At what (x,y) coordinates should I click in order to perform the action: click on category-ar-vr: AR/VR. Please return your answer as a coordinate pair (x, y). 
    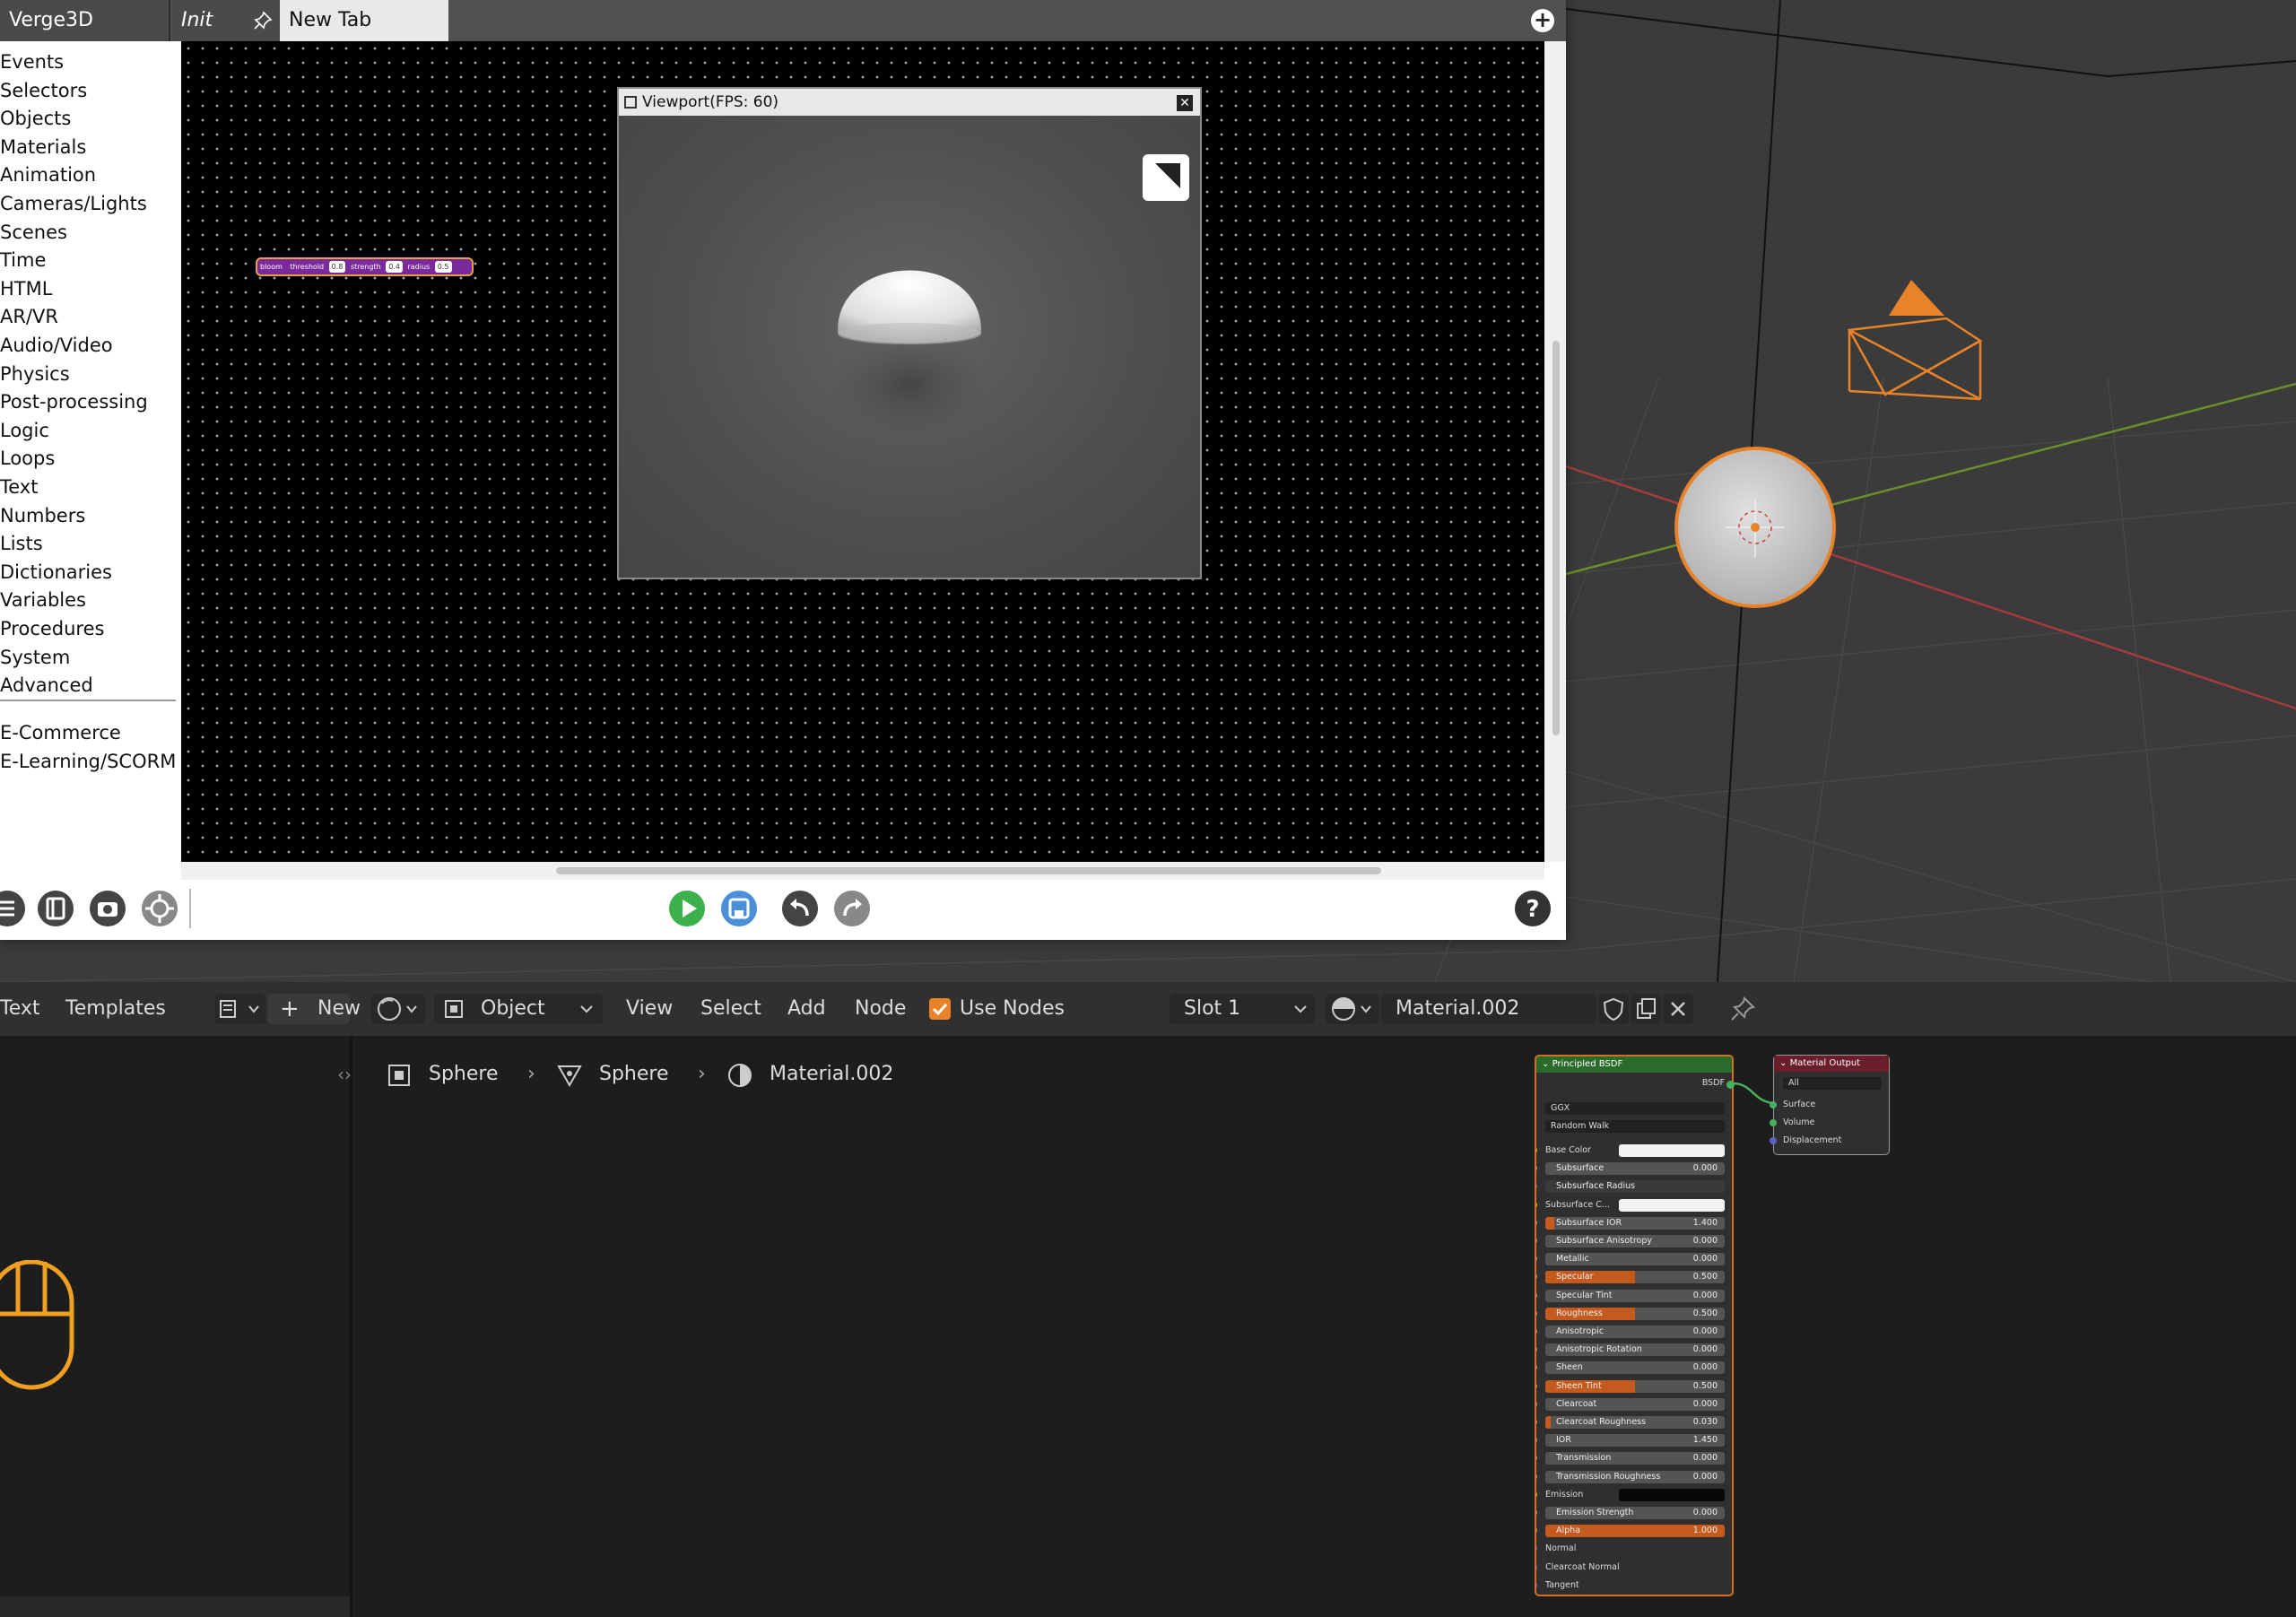
    Looking at the image, I should click on (29, 316).